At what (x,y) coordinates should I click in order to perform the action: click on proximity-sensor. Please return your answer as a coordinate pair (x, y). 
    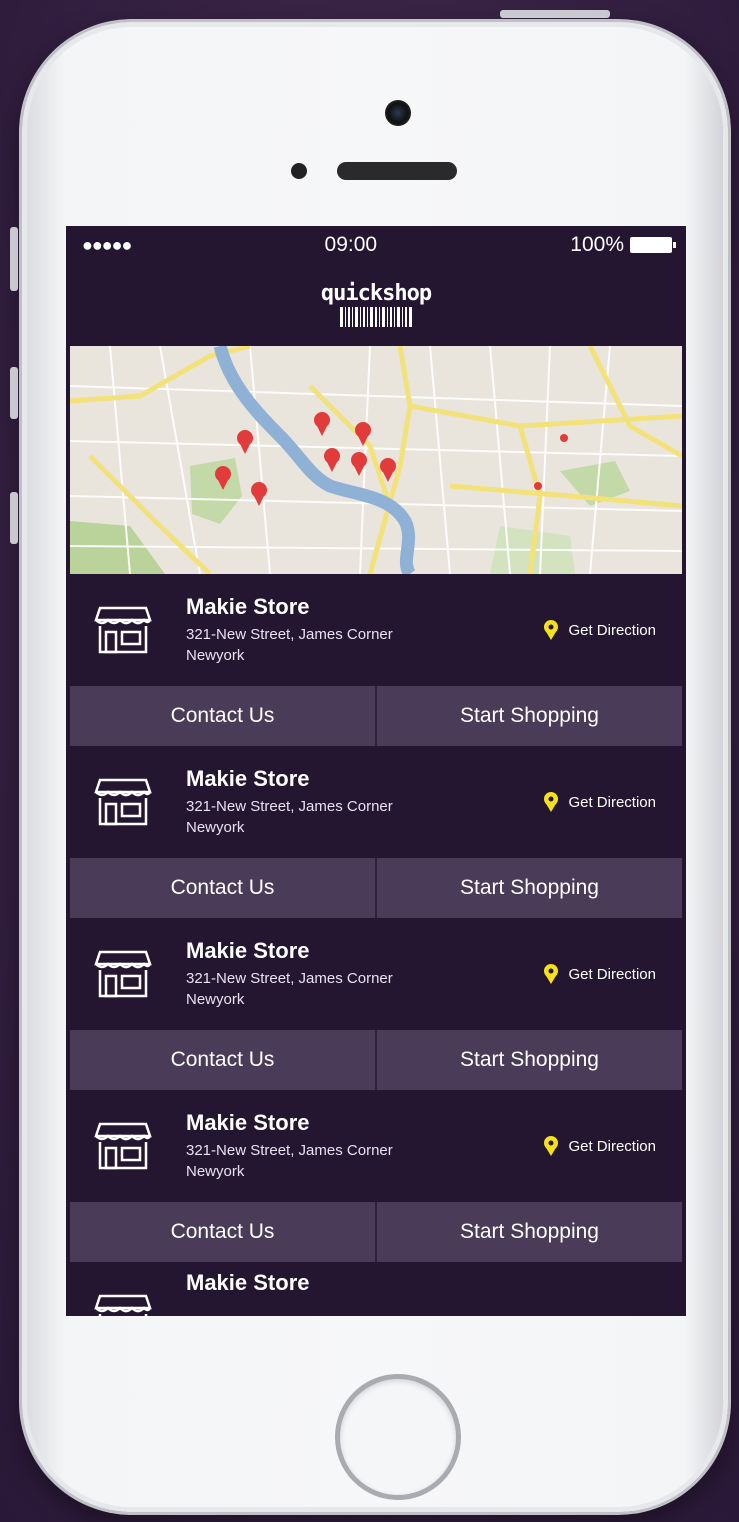
    Looking at the image, I should click on (299, 171).